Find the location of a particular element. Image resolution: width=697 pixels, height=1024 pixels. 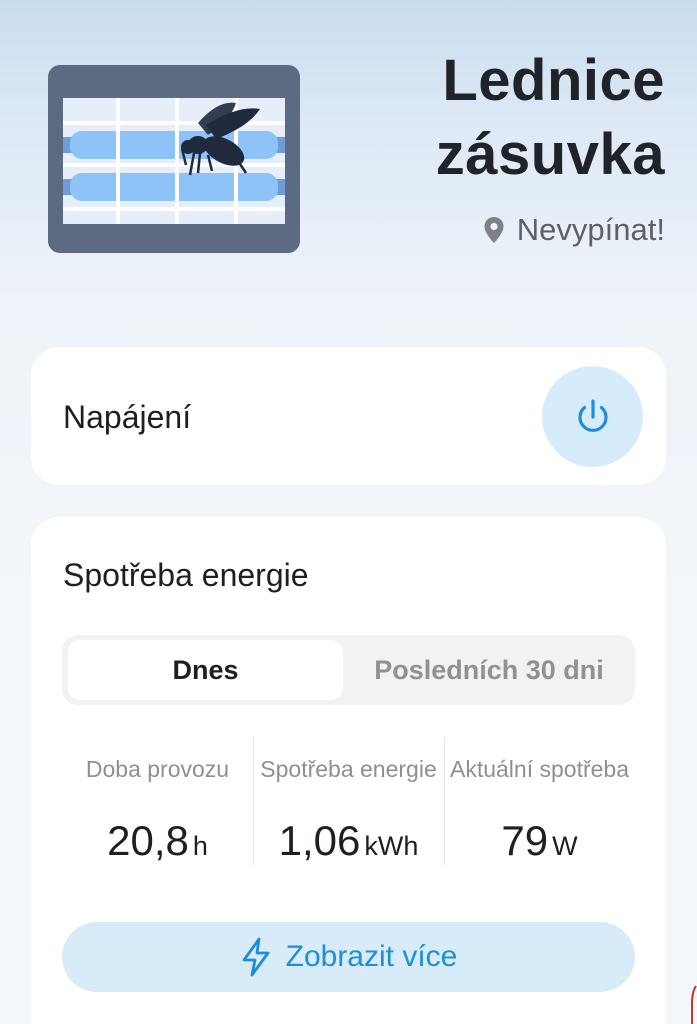

stat-consumption: Spotřeba energie 1,06 kWh is located at coordinates (348, 802).